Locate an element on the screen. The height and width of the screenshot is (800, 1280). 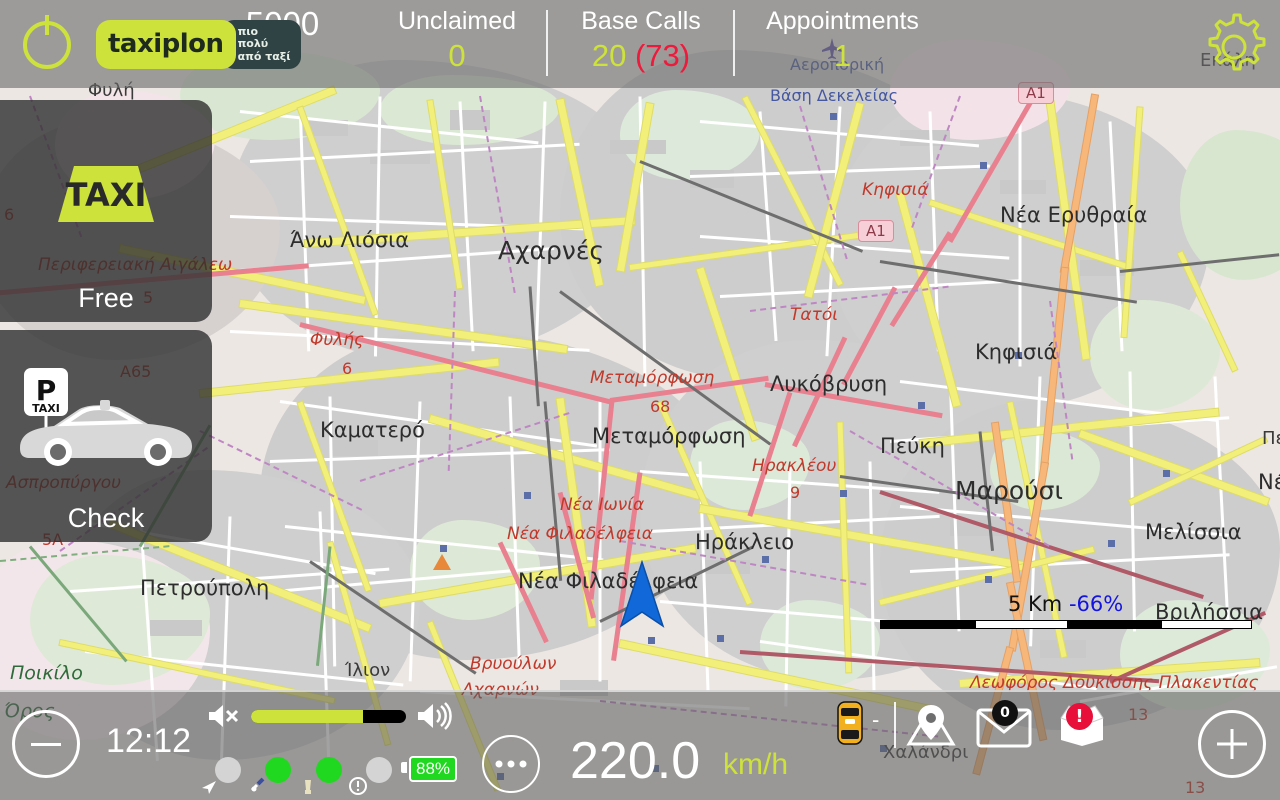
status-panel-free: TAXI Free is located at coordinates (106, 211).